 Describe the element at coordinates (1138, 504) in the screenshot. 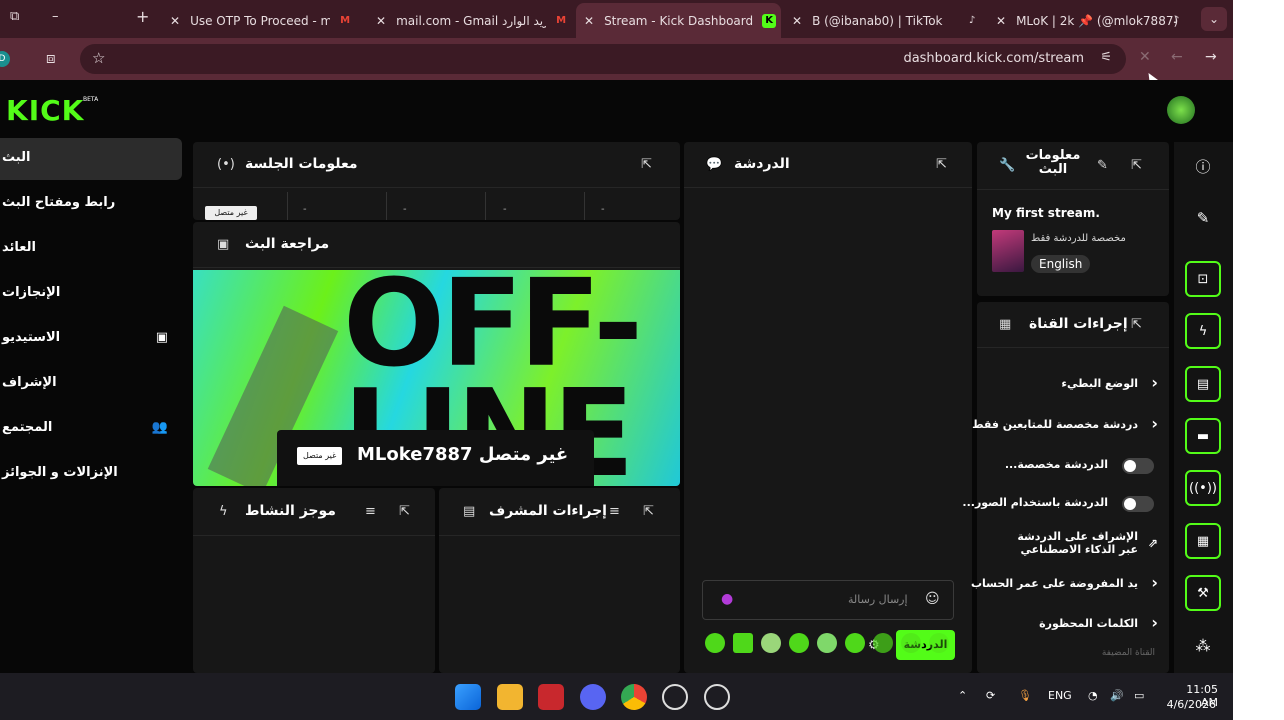

I see `emote-chat-toggle` at that location.